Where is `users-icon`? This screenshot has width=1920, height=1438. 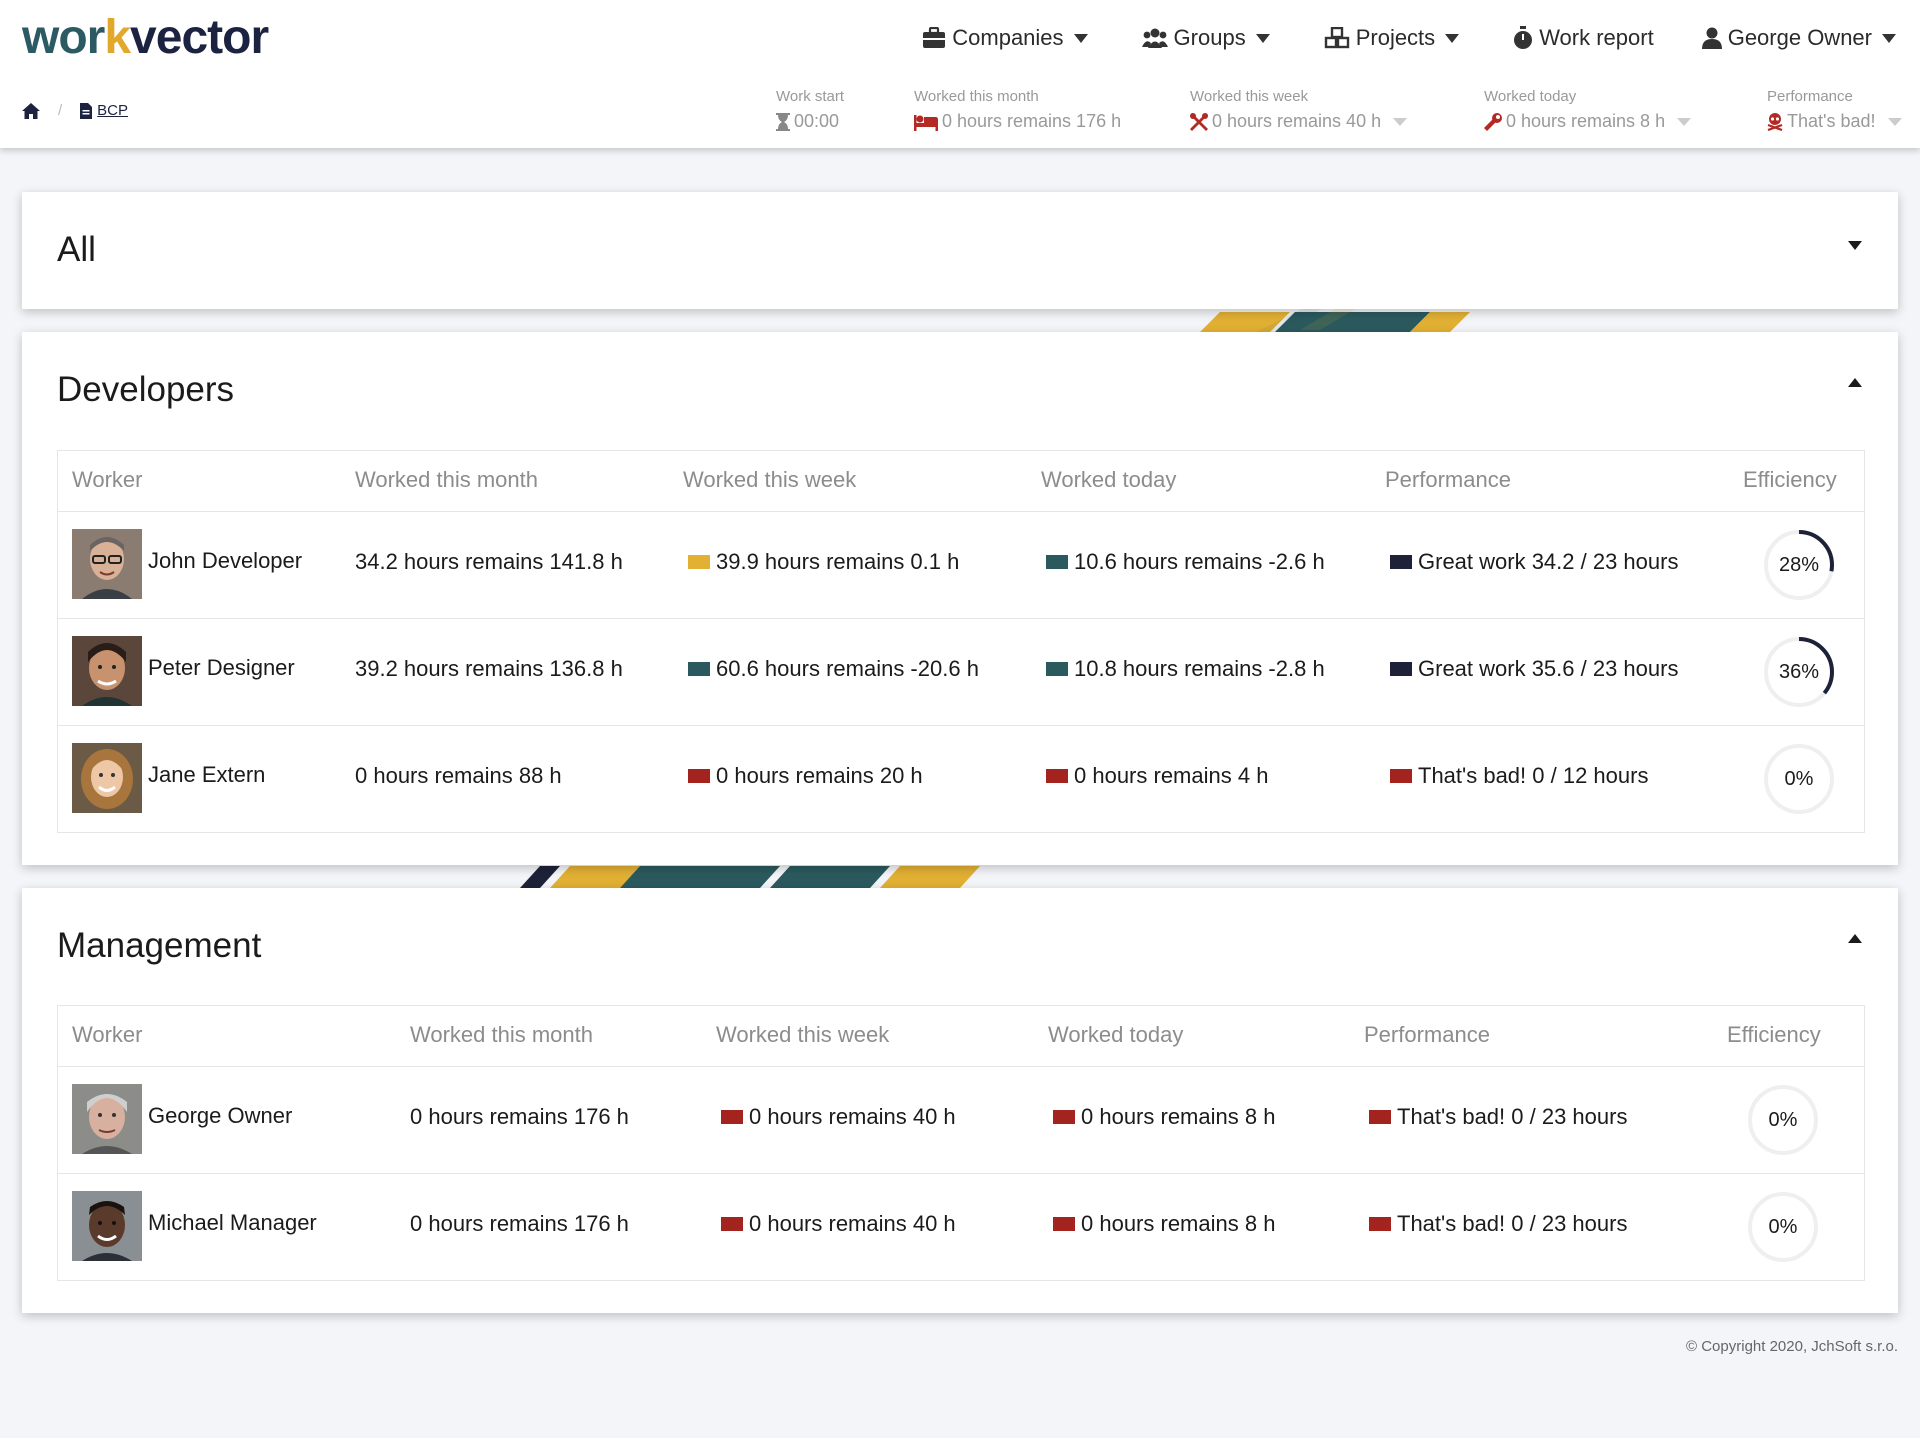
users-icon is located at coordinates (1154, 38).